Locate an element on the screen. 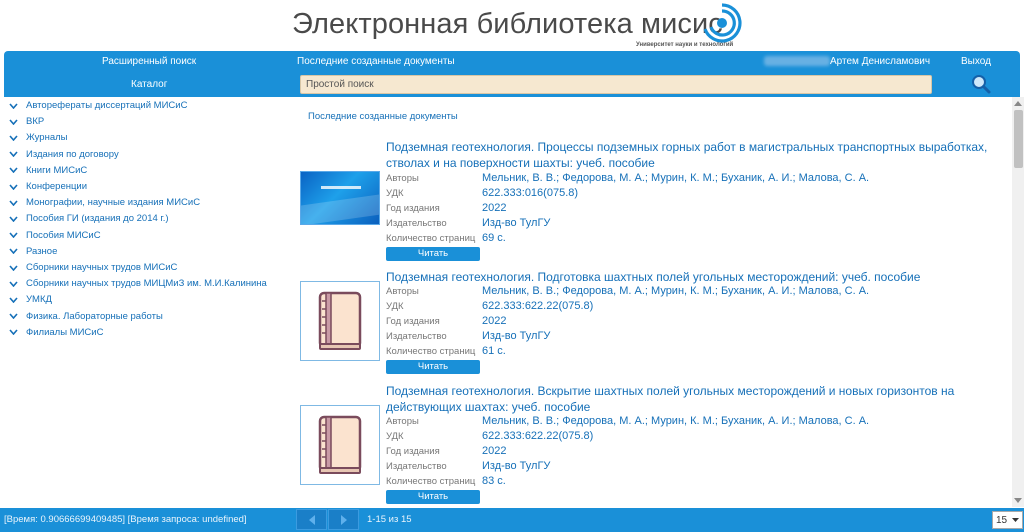 The width and height of the screenshot is (1024, 532). sidebar-item-label: Разное is located at coordinates (42, 251).